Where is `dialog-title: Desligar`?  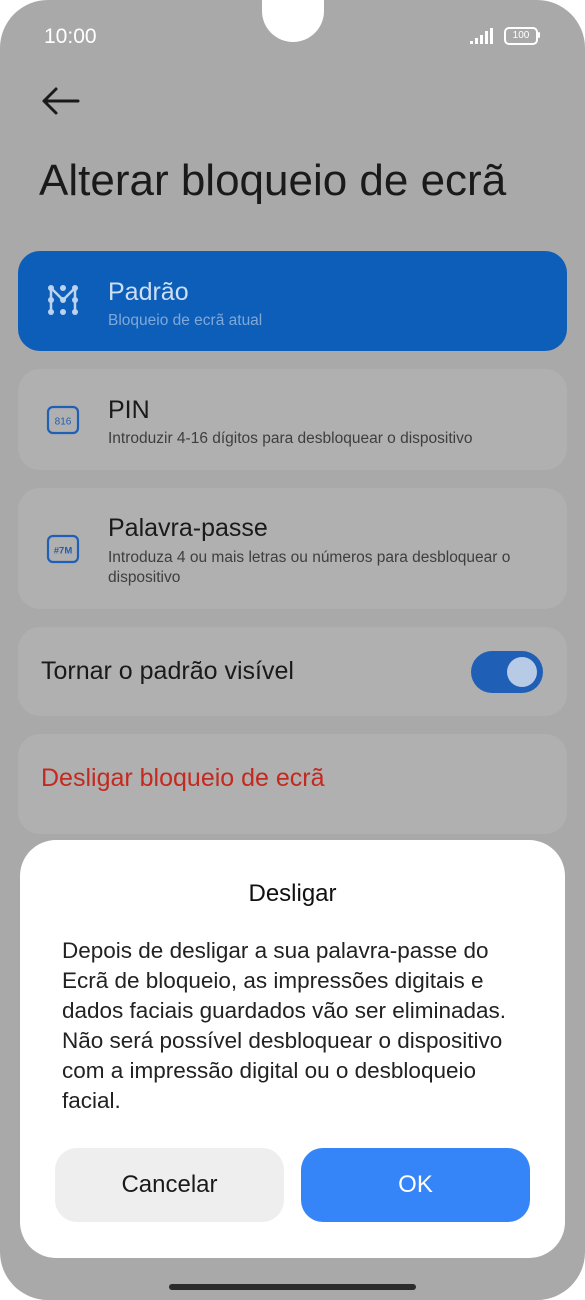 dialog-title: Desligar is located at coordinates (292, 893).